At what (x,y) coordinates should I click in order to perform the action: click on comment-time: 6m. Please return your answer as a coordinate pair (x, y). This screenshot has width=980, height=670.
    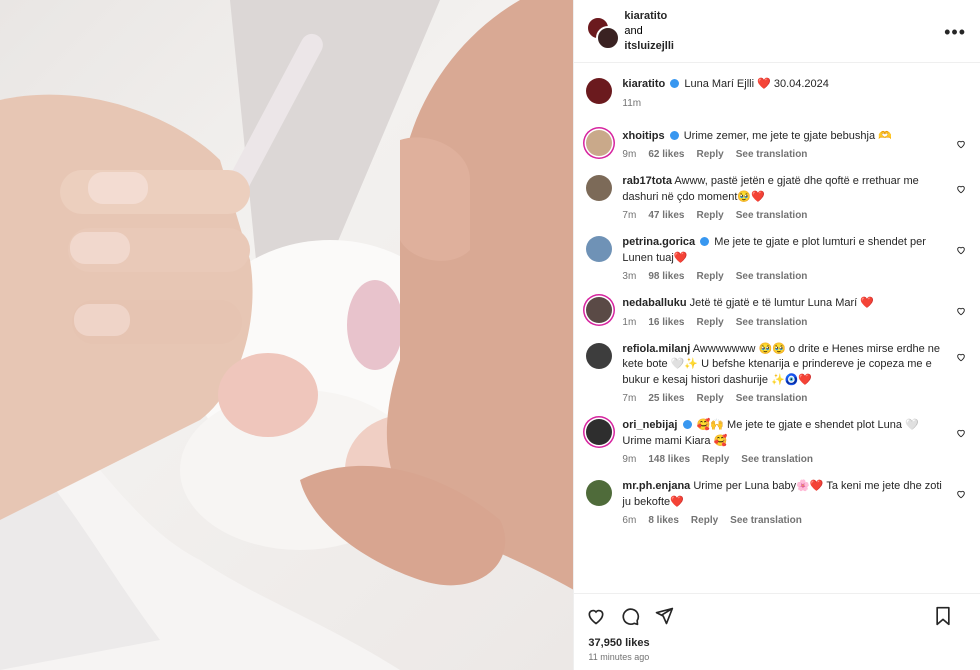
    Looking at the image, I should click on (629, 520).